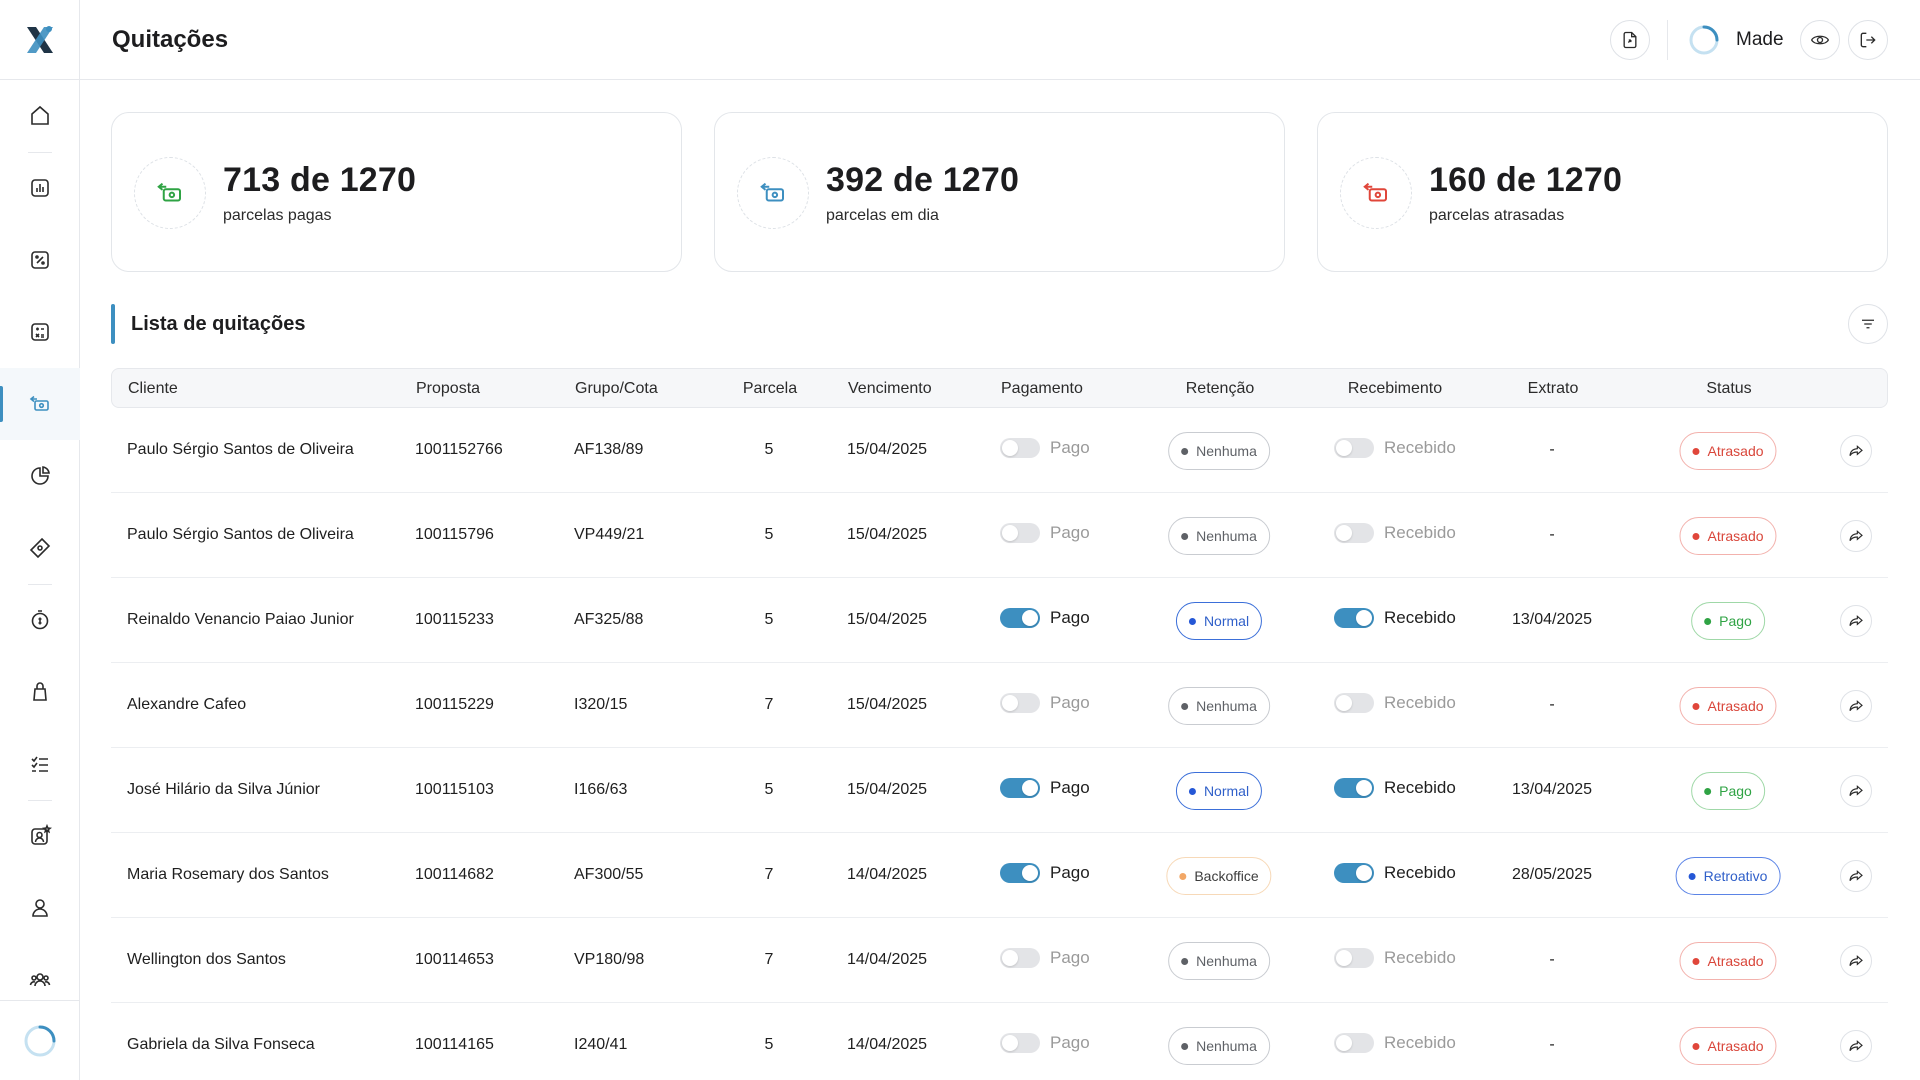 Image resolution: width=1920 pixels, height=1080 pixels. I want to click on sidebar-status, so click(40, 1040).